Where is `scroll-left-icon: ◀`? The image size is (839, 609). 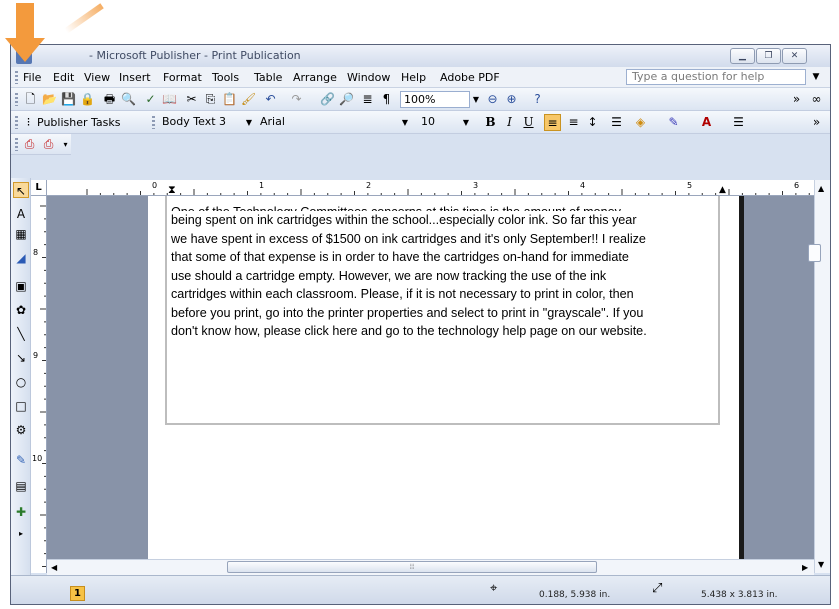 scroll-left-icon: ◀ is located at coordinates (54, 567).